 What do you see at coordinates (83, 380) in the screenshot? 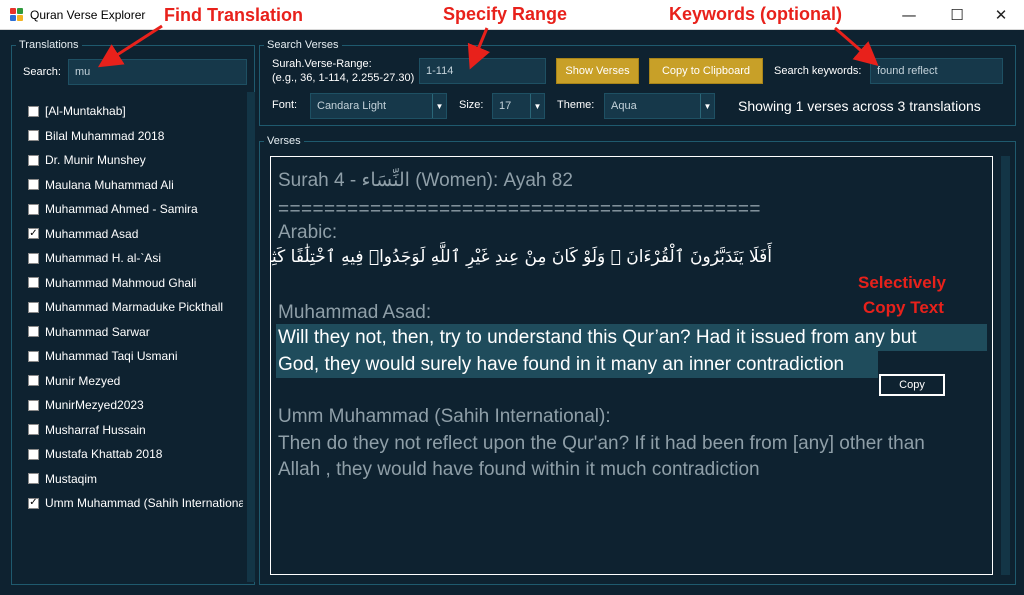
I see `translation-item-label: Munir Mezyed` at bounding box center [83, 380].